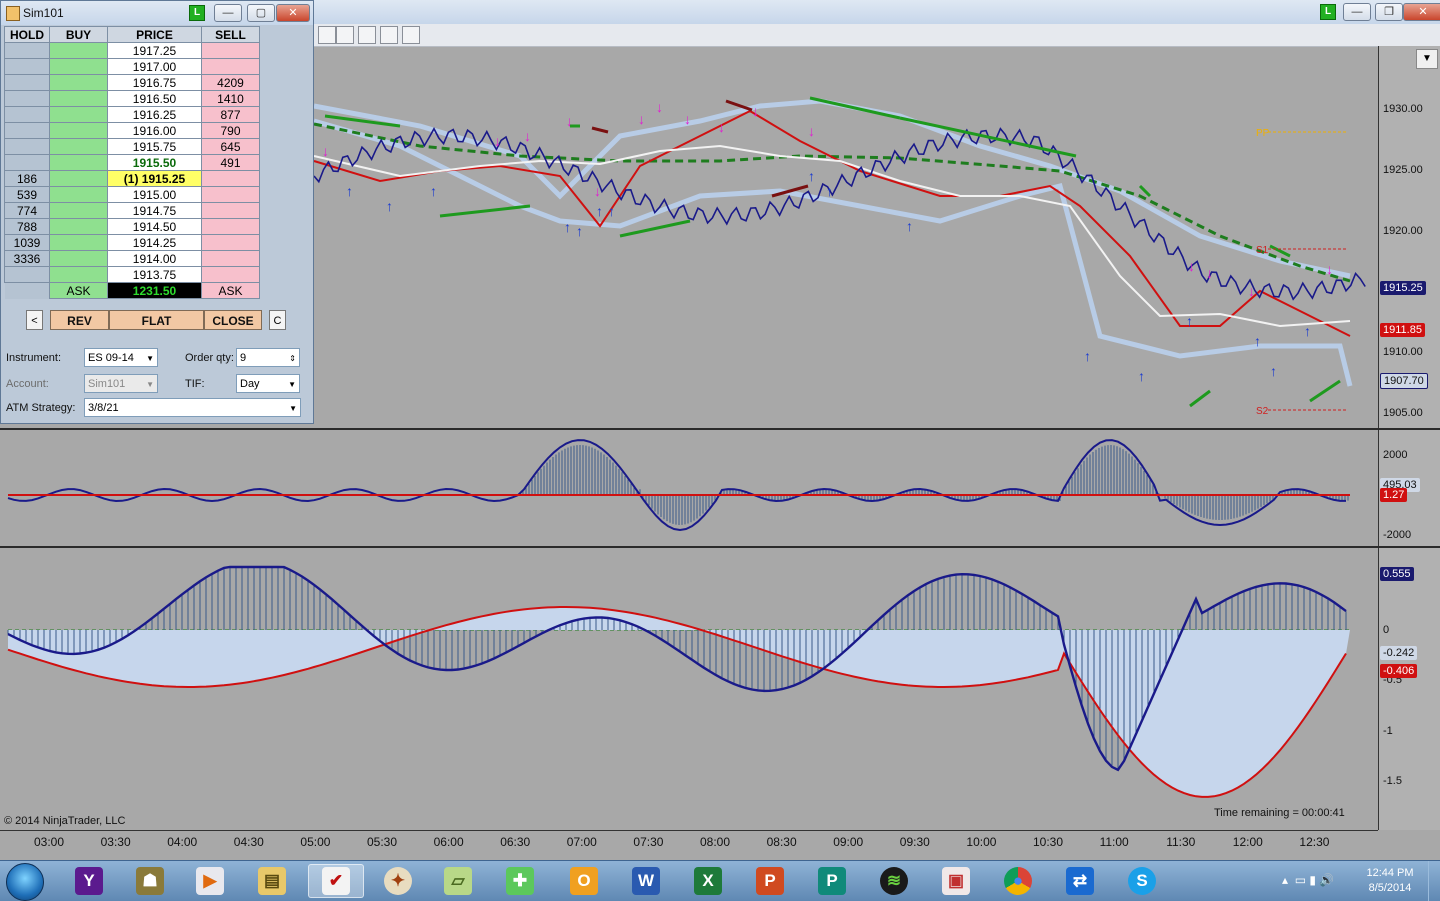 Image resolution: width=1440 pixels, height=901 pixels. What do you see at coordinates (956, 881) in the screenshot?
I see `app-red-icon: ▣` at bounding box center [956, 881].